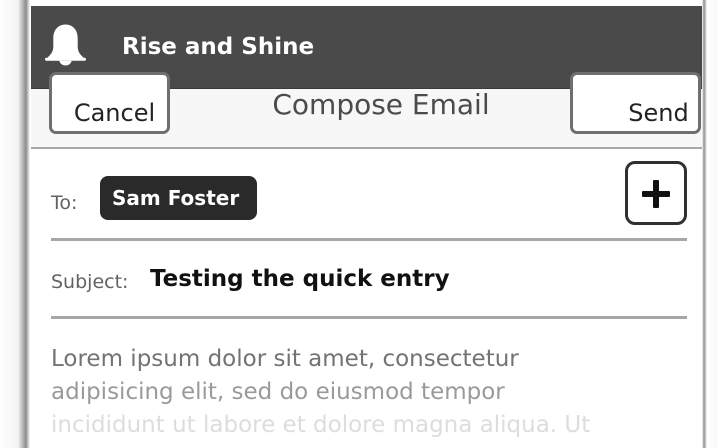 Image resolution: width=717 pixels, height=448 pixels. Describe the element at coordinates (178, 198) in the screenshot. I see `recipient-chip: Sam Foster` at that location.